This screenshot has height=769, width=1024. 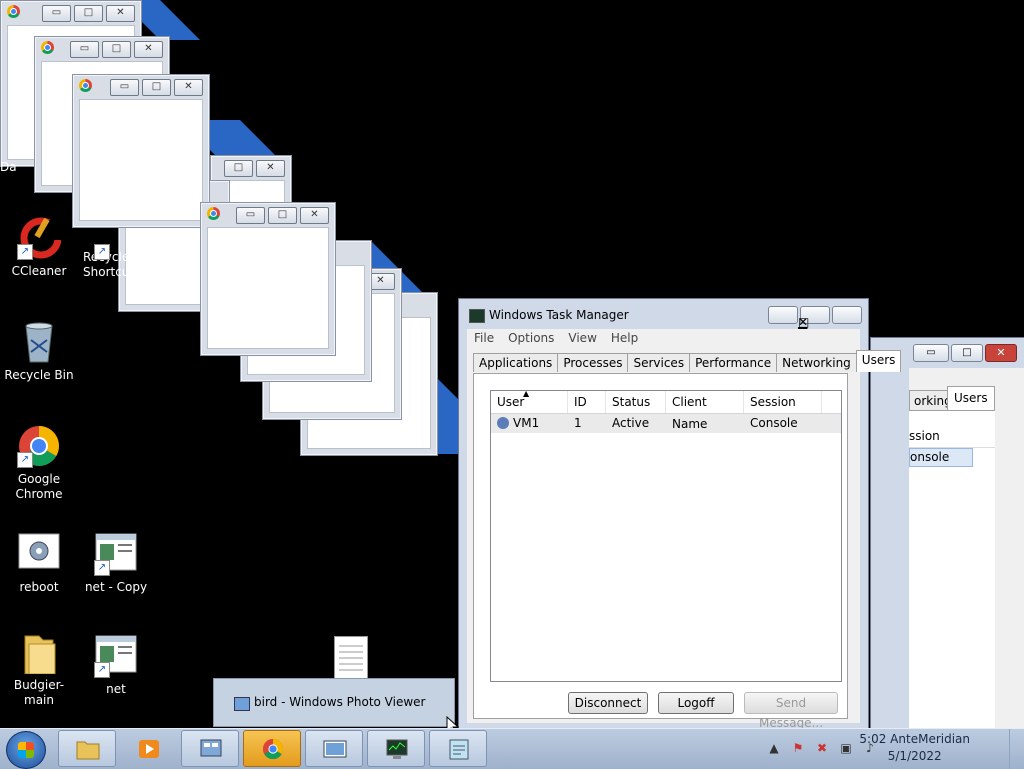 I want to click on taskbar-button-media-player, so click(x=148, y=748).